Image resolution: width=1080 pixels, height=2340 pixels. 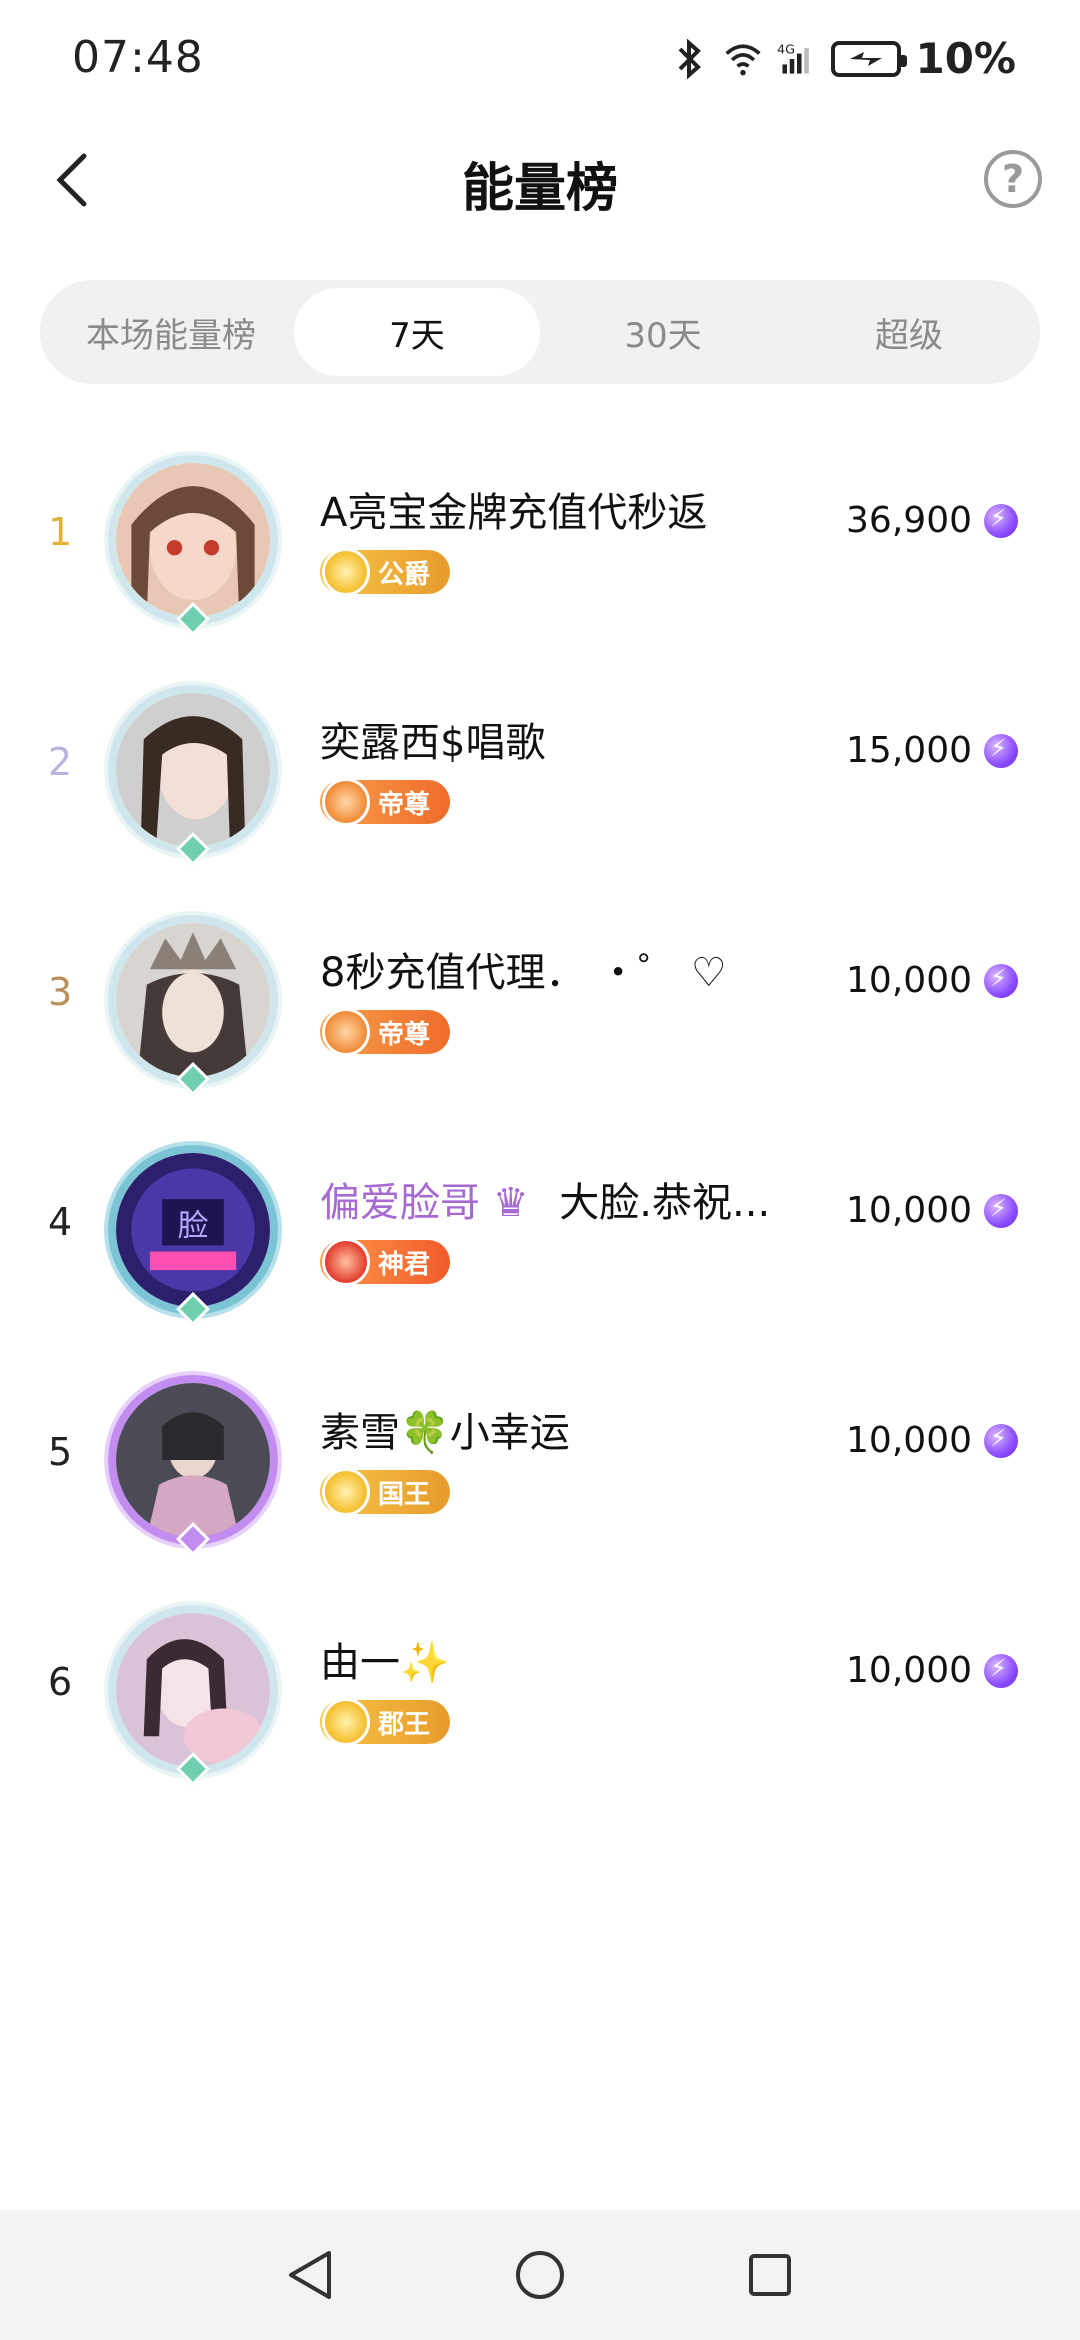 I want to click on avatar: 脸, so click(x=193, y=1235).